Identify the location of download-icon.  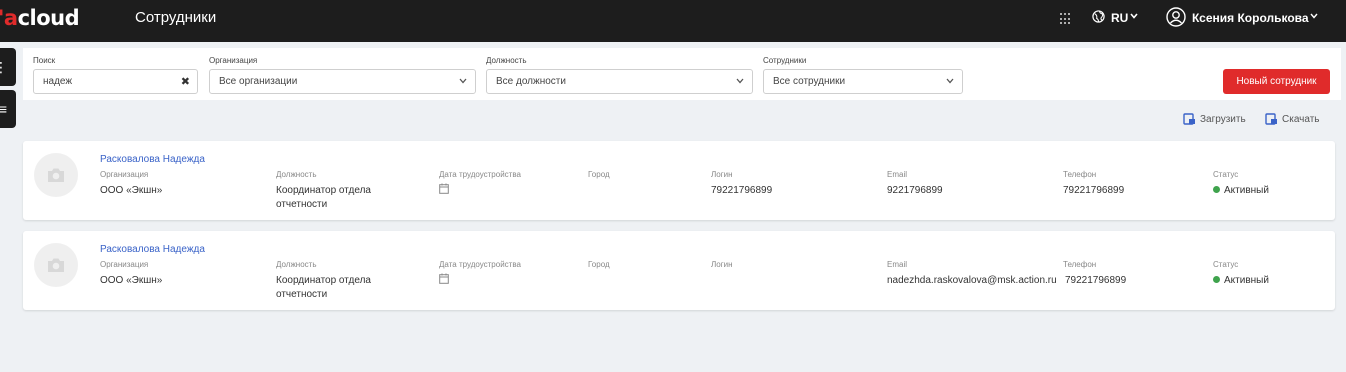
(1271, 119).